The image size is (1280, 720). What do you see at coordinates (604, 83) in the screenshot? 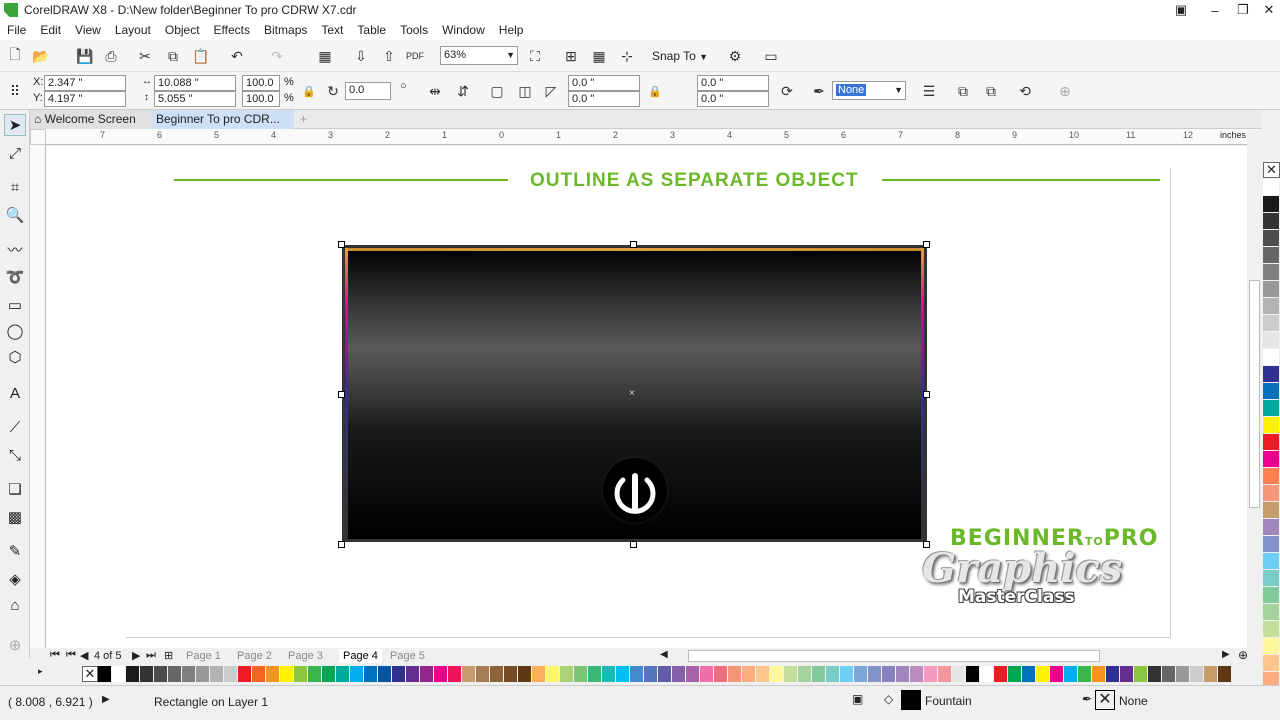
I see `corner-top-left-input: 0.0 "` at bounding box center [604, 83].